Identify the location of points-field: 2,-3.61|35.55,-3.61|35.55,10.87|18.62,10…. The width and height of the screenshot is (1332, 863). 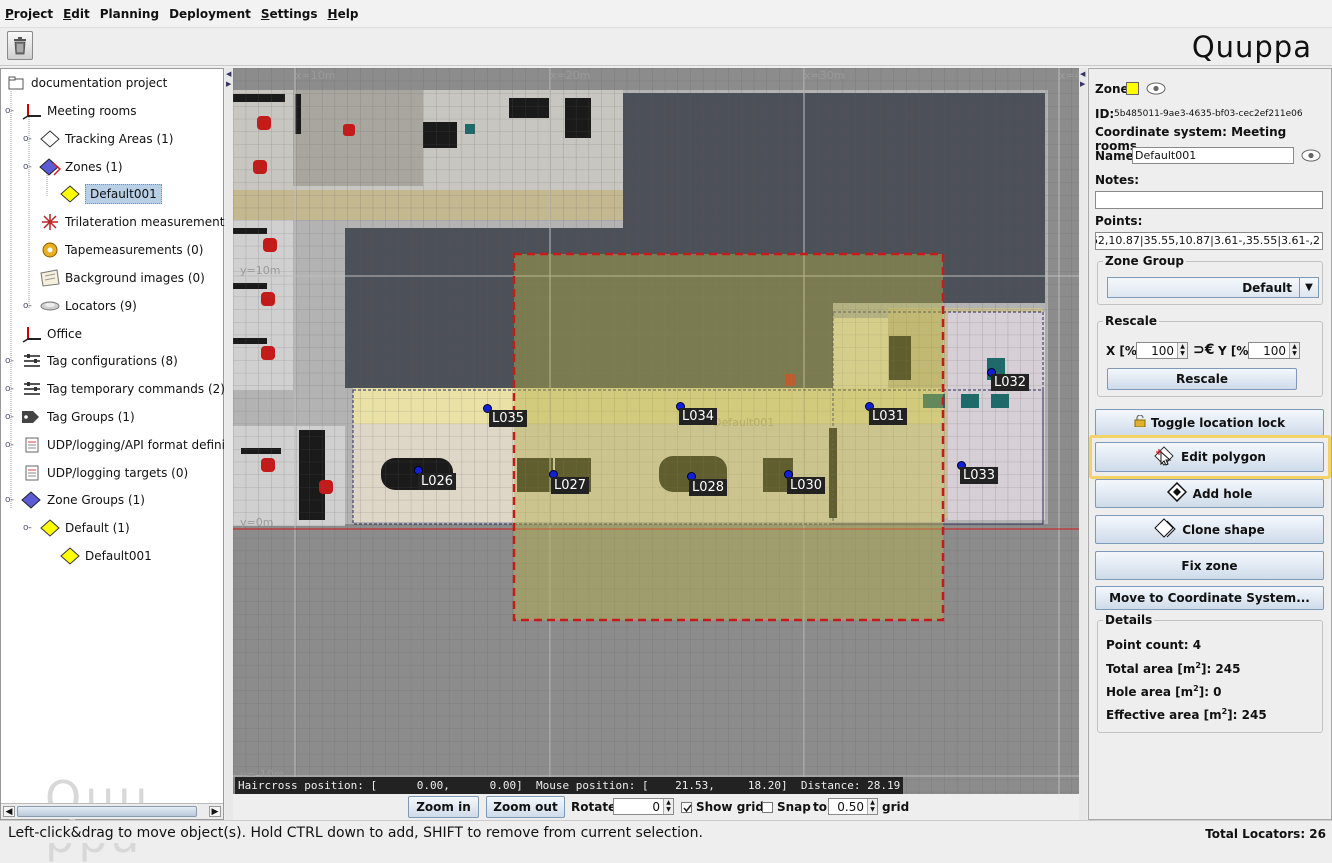
(1209, 241).